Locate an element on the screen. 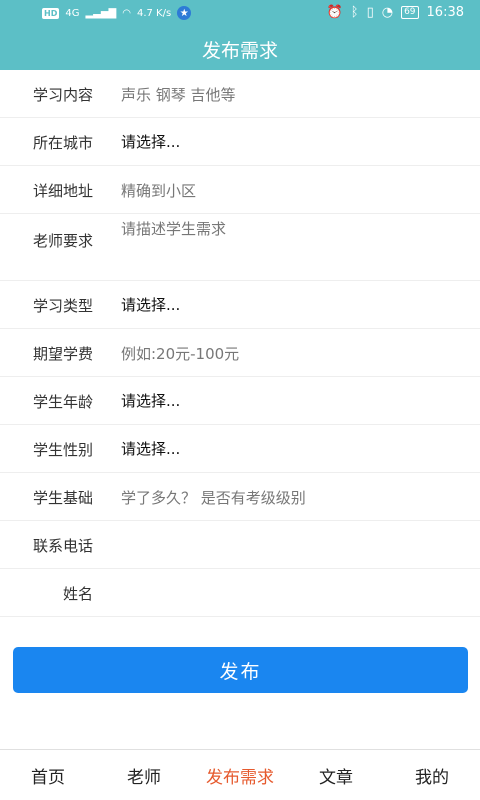  fee-input: 例如:20元-100元 is located at coordinates (180, 353).